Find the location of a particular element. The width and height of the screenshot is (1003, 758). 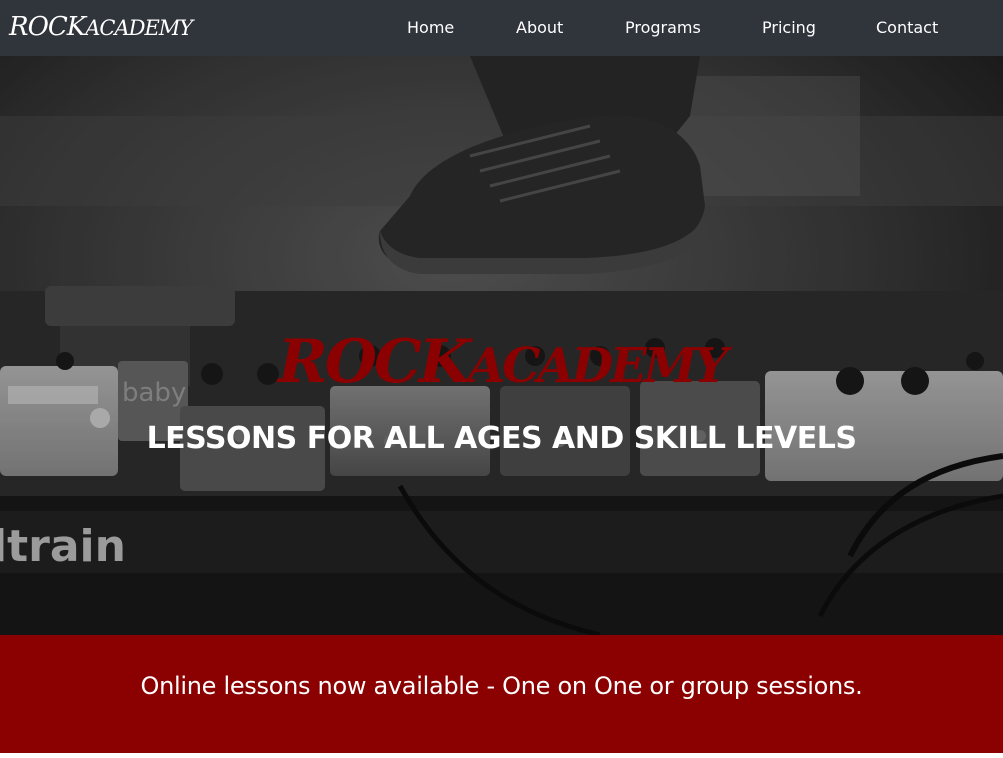

nav-link-about: About is located at coordinates (539, 28).